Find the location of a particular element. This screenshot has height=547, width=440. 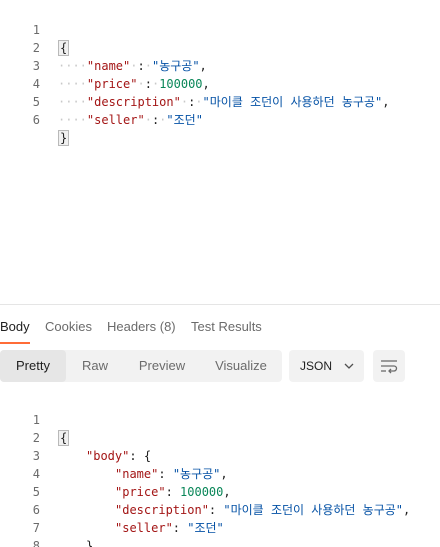

preview-button: Preview is located at coordinates (162, 366).